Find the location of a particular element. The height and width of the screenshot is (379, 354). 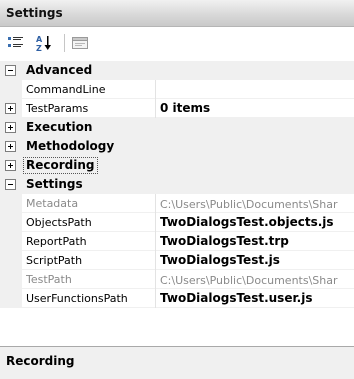

svg-text: A is located at coordinates (39, 39).